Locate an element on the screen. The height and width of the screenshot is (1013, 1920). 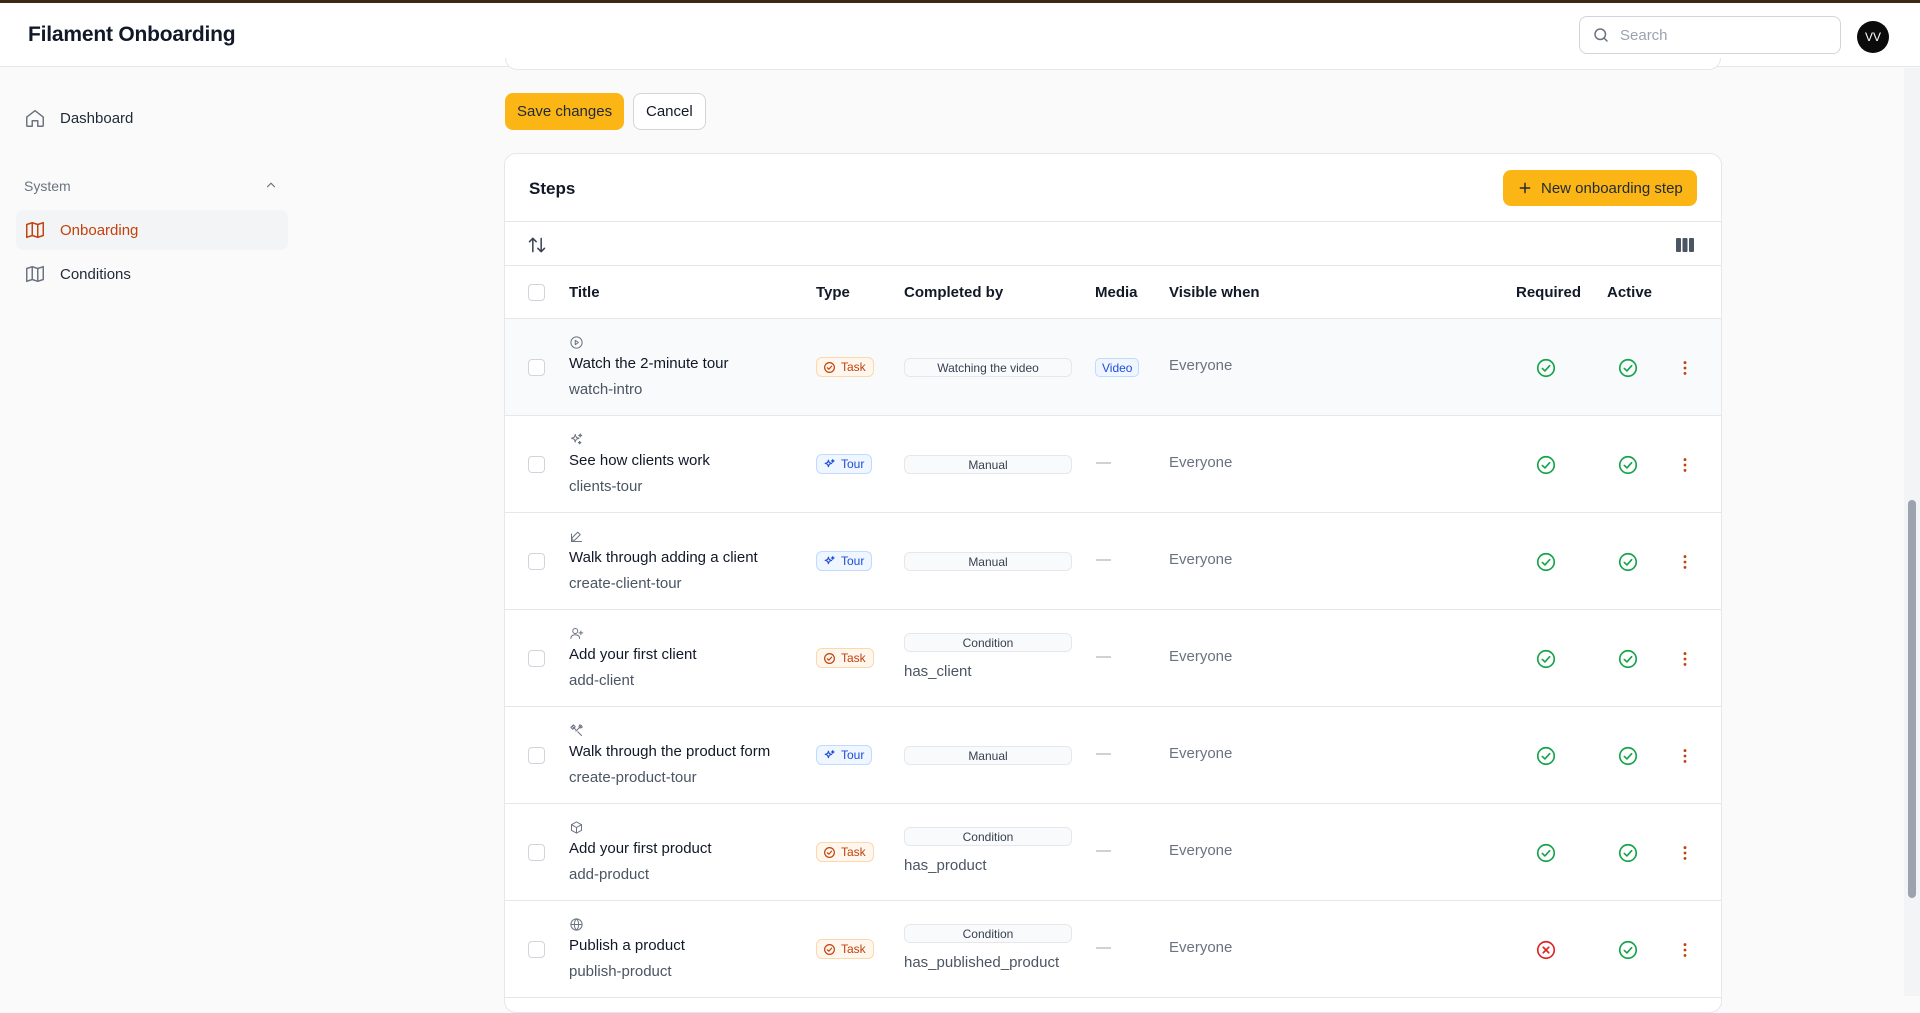
sidebar-item-conditions: Conditions is located at coordinates (152, 274).